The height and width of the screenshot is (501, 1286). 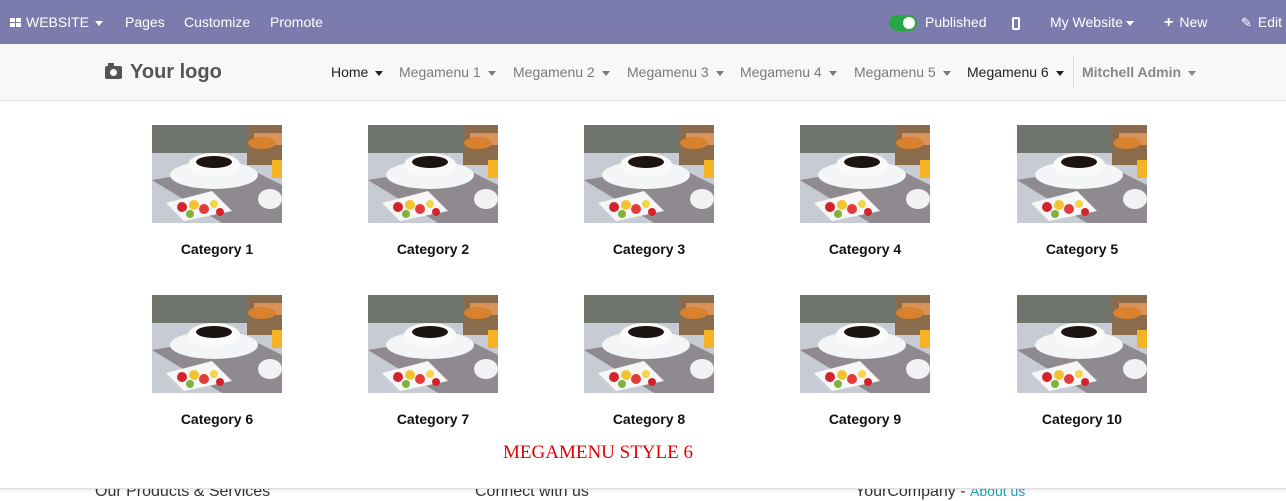 What do you see at coordinates (217, 249) in the screenshot?
I see `category-label: Category 1` at bounding box center [217, 249].